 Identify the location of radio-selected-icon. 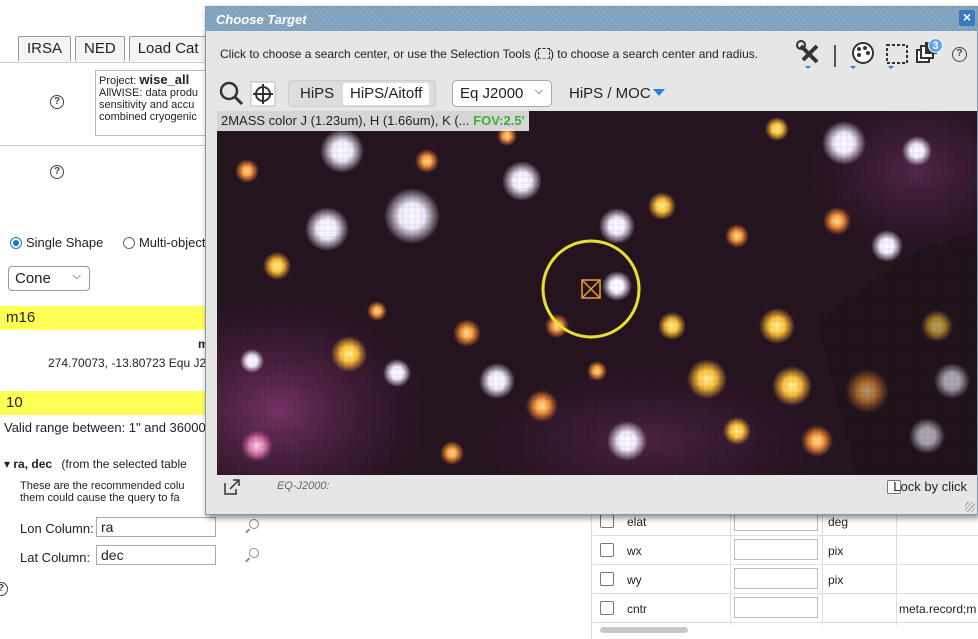
(16, 243).